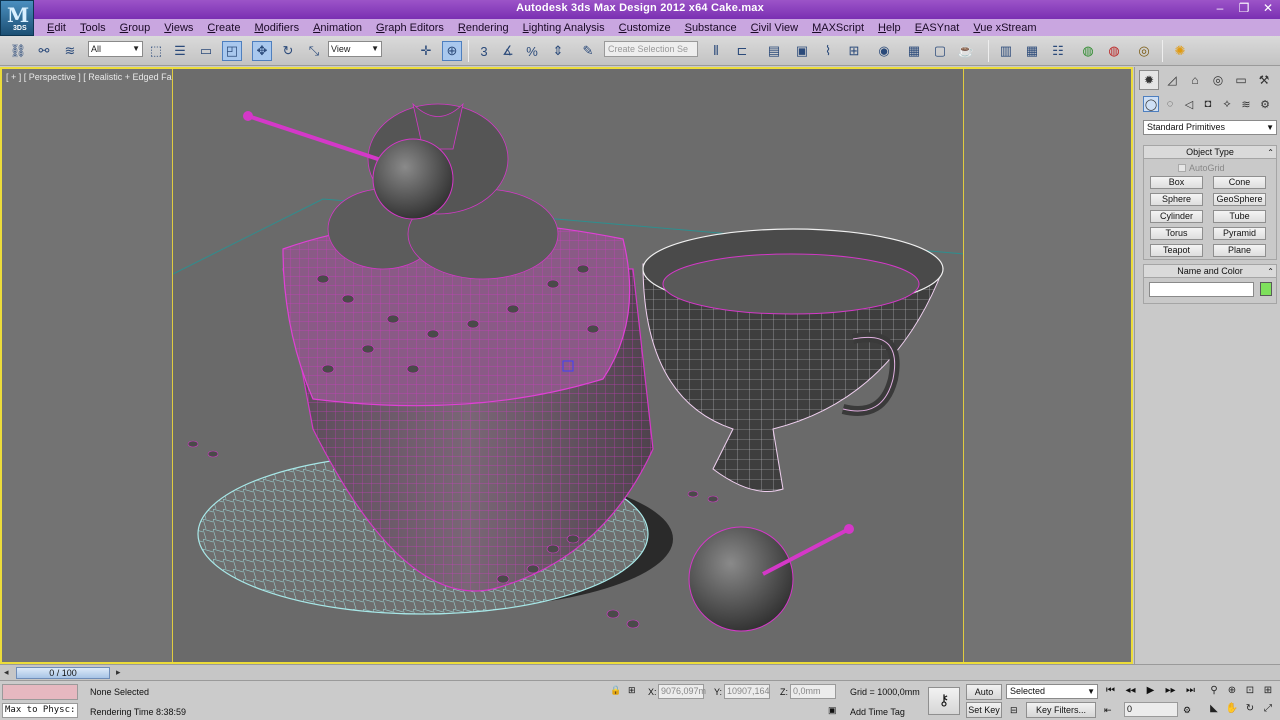 This screenshot has height=720, width=1280. What do you see at coordinates (742, 51) in the screenshot?
I see `align-icon: ⊏` at bounding box center [742, 51].